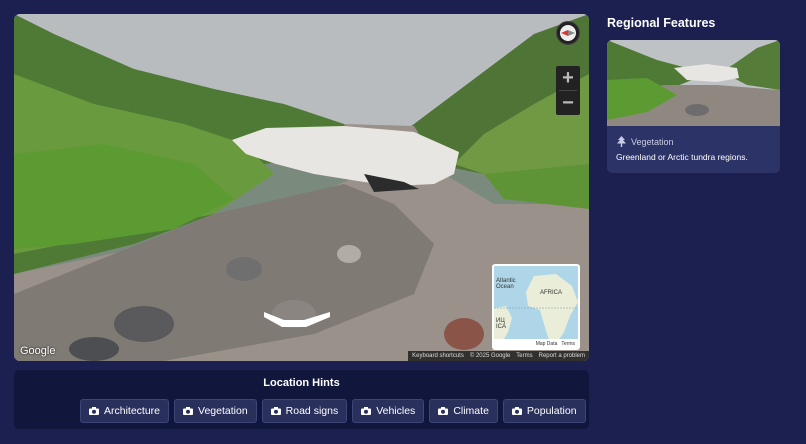 The width and height of the screenshot is (806, 444). What do you see at coordinates (621, 141) in the screenshot?
I see `tree-icon` at bounding box center [621, 141].